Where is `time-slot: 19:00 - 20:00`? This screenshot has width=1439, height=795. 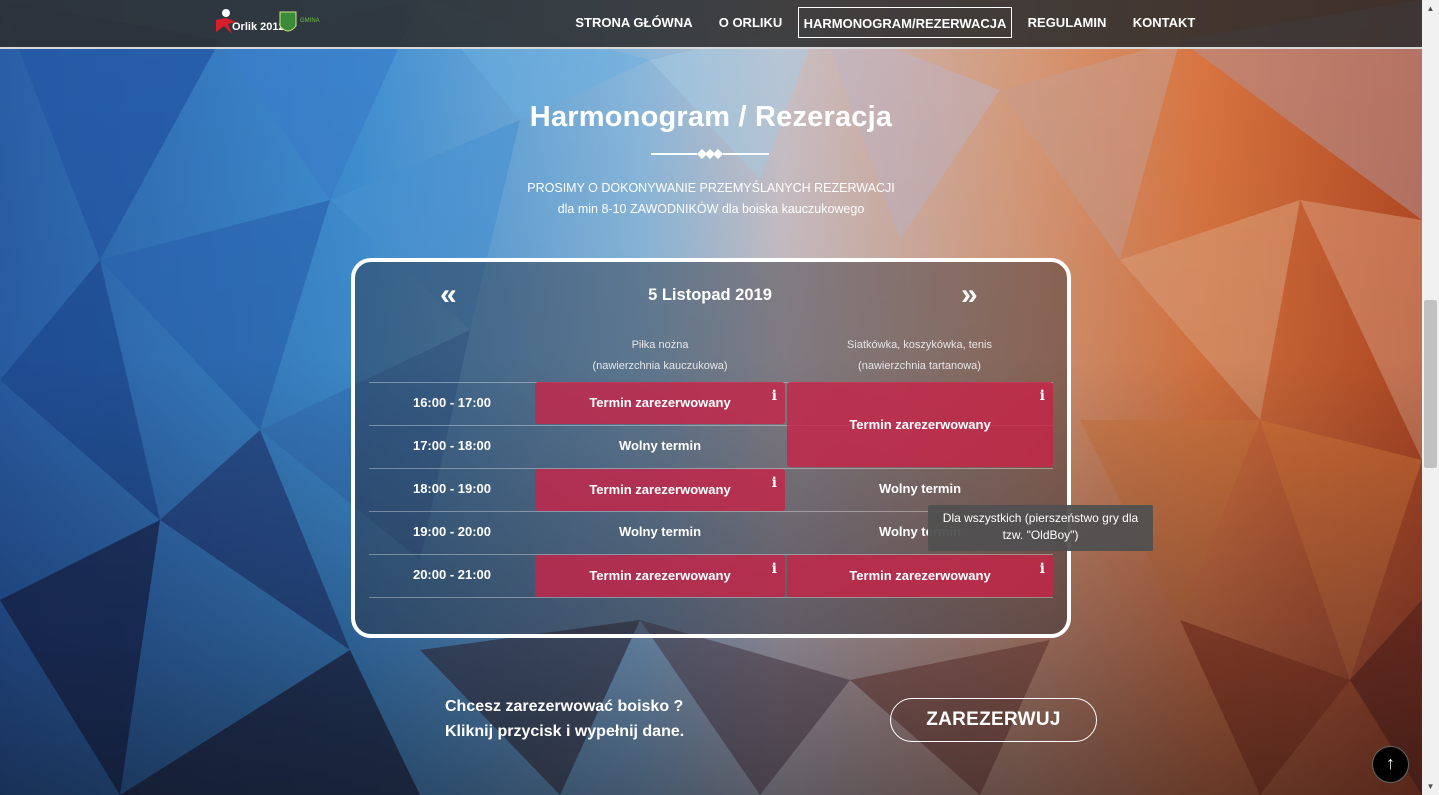 time-slot: 19:00 - 20:00 is located at coordinates (452, 531).